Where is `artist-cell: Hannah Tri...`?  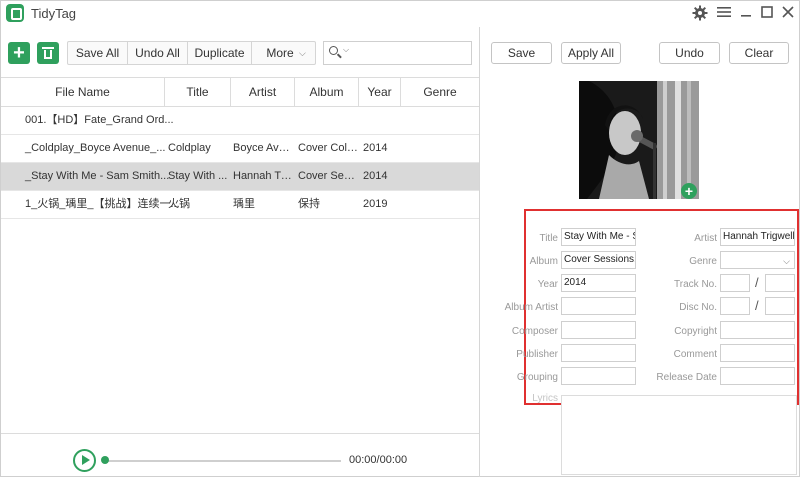 artist-cell: Hannah Tri... is located at coordinates (263, 176).